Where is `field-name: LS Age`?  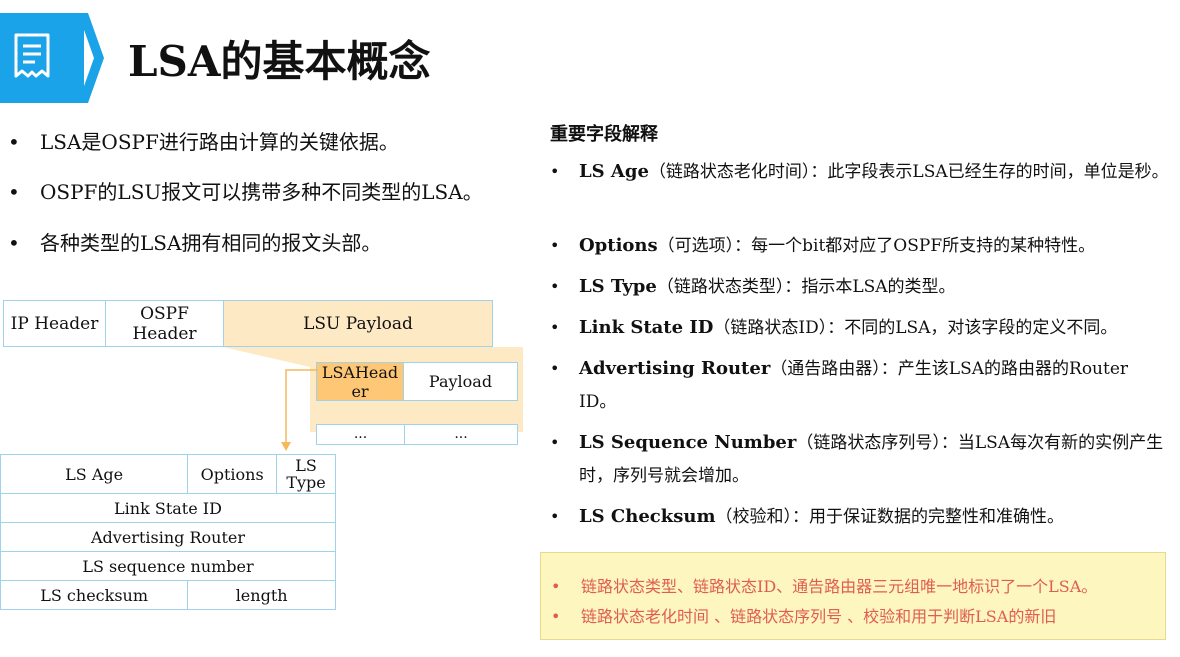
field-name: LS Age is located at coordinates (614, 171).